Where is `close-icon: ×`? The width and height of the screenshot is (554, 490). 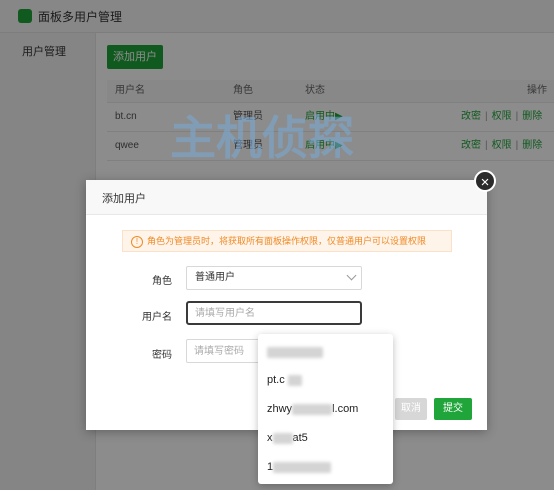
close-icon: × is located at coordinates (485, 181).